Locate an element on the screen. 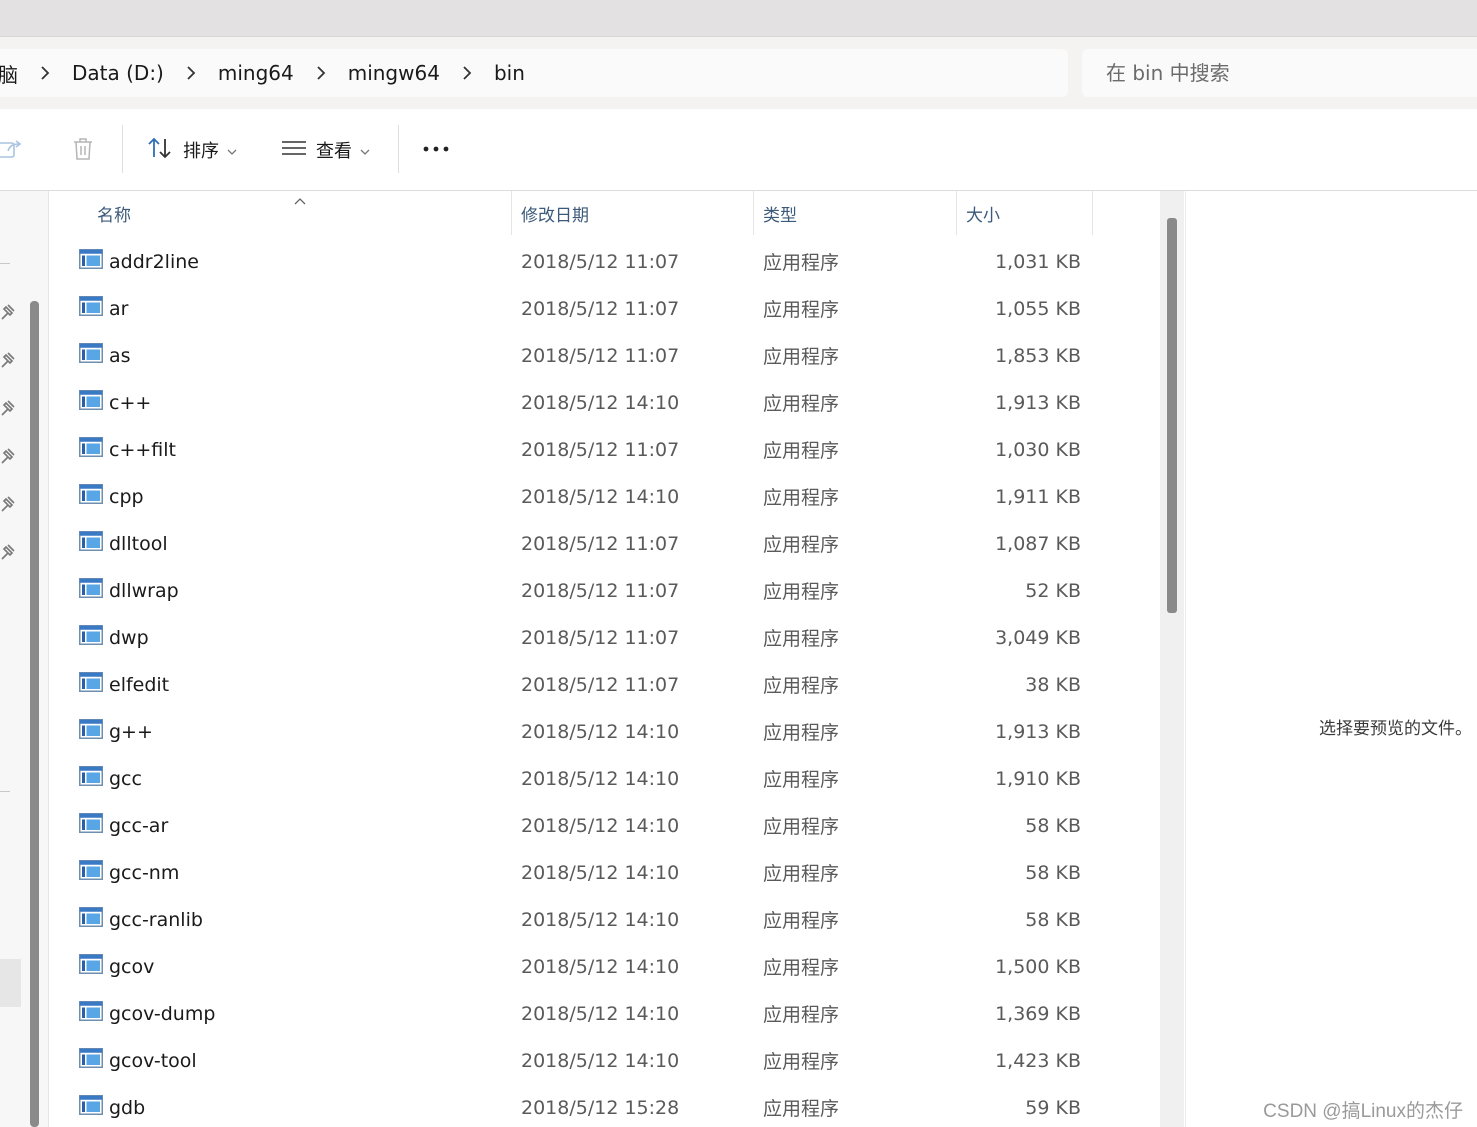  file-name-cell: cpp is located at coordinates (111, 496).